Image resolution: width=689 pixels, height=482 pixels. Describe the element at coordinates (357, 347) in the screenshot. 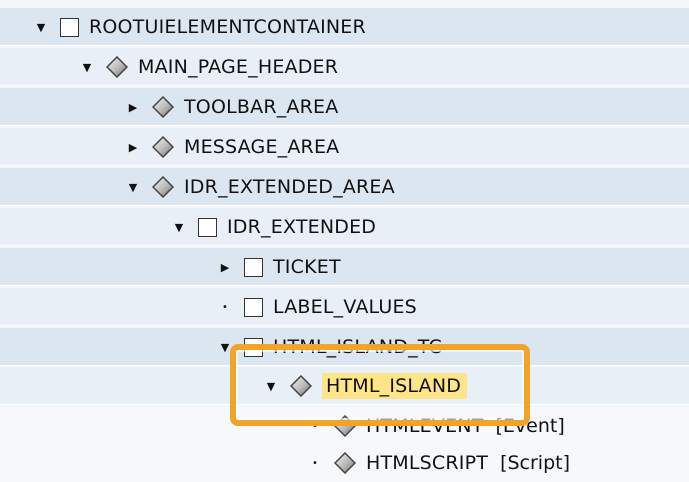

I see `tree-node-label: HTML_ISLAND_TC` at that location.